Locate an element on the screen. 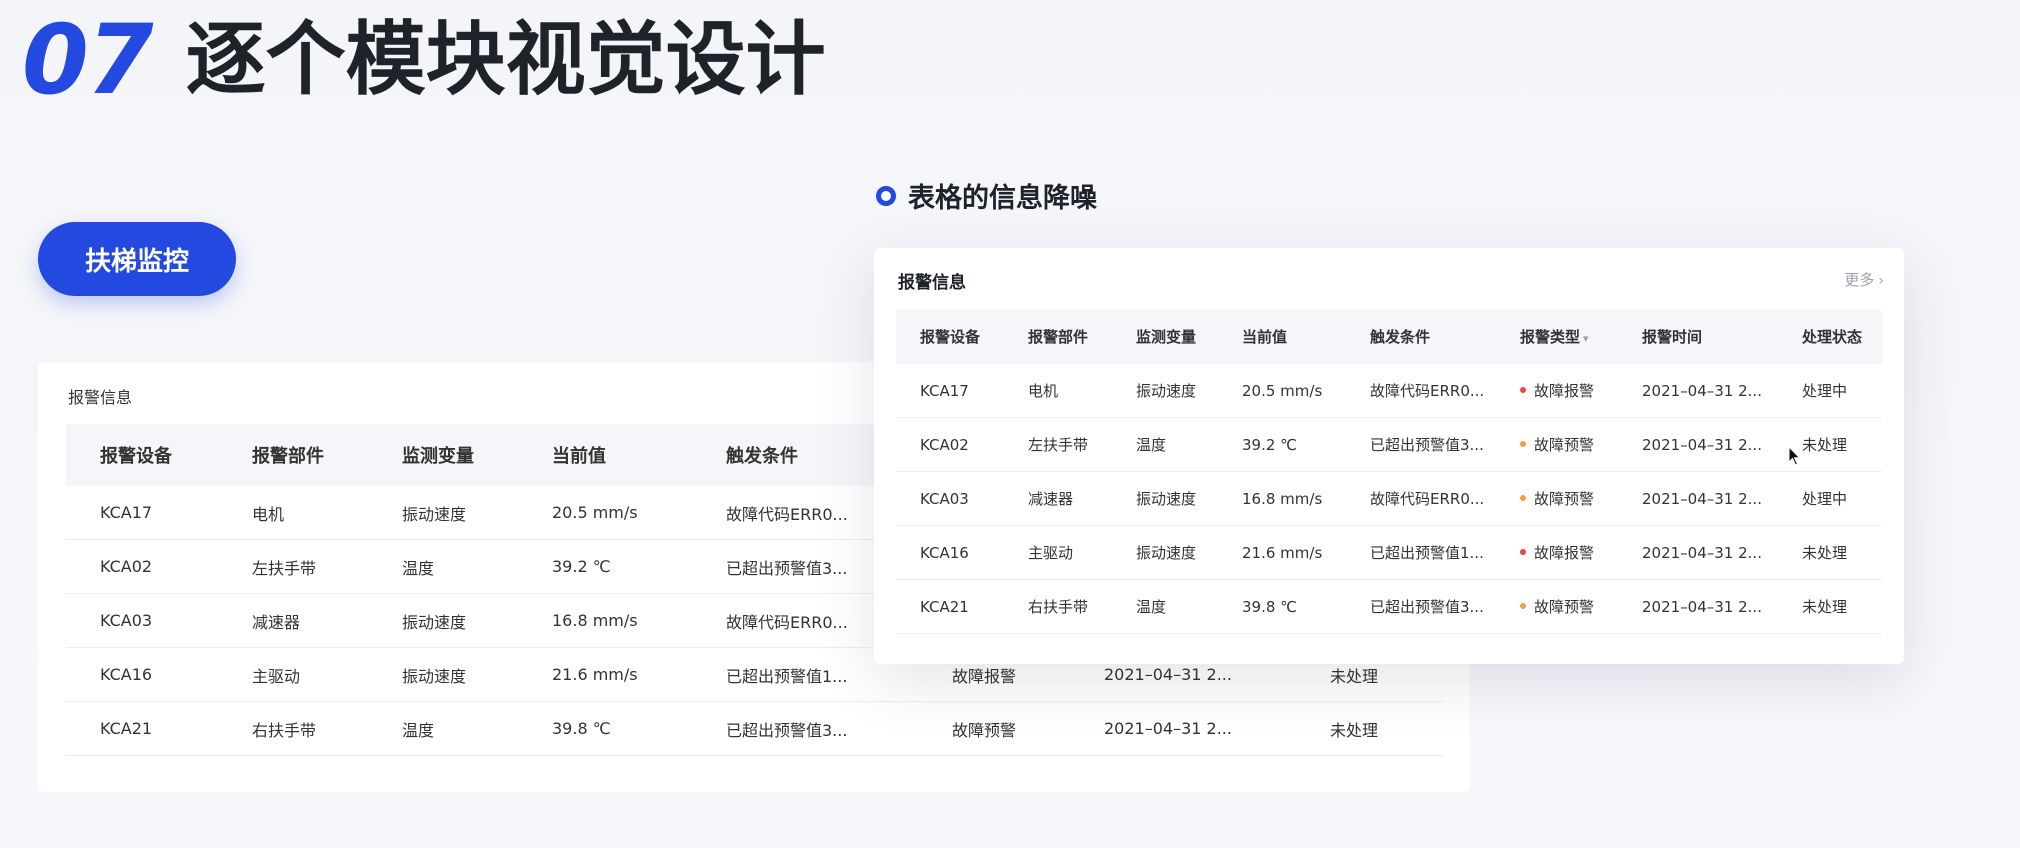  ring-bullet-icon is located at coordinates (886, 195).